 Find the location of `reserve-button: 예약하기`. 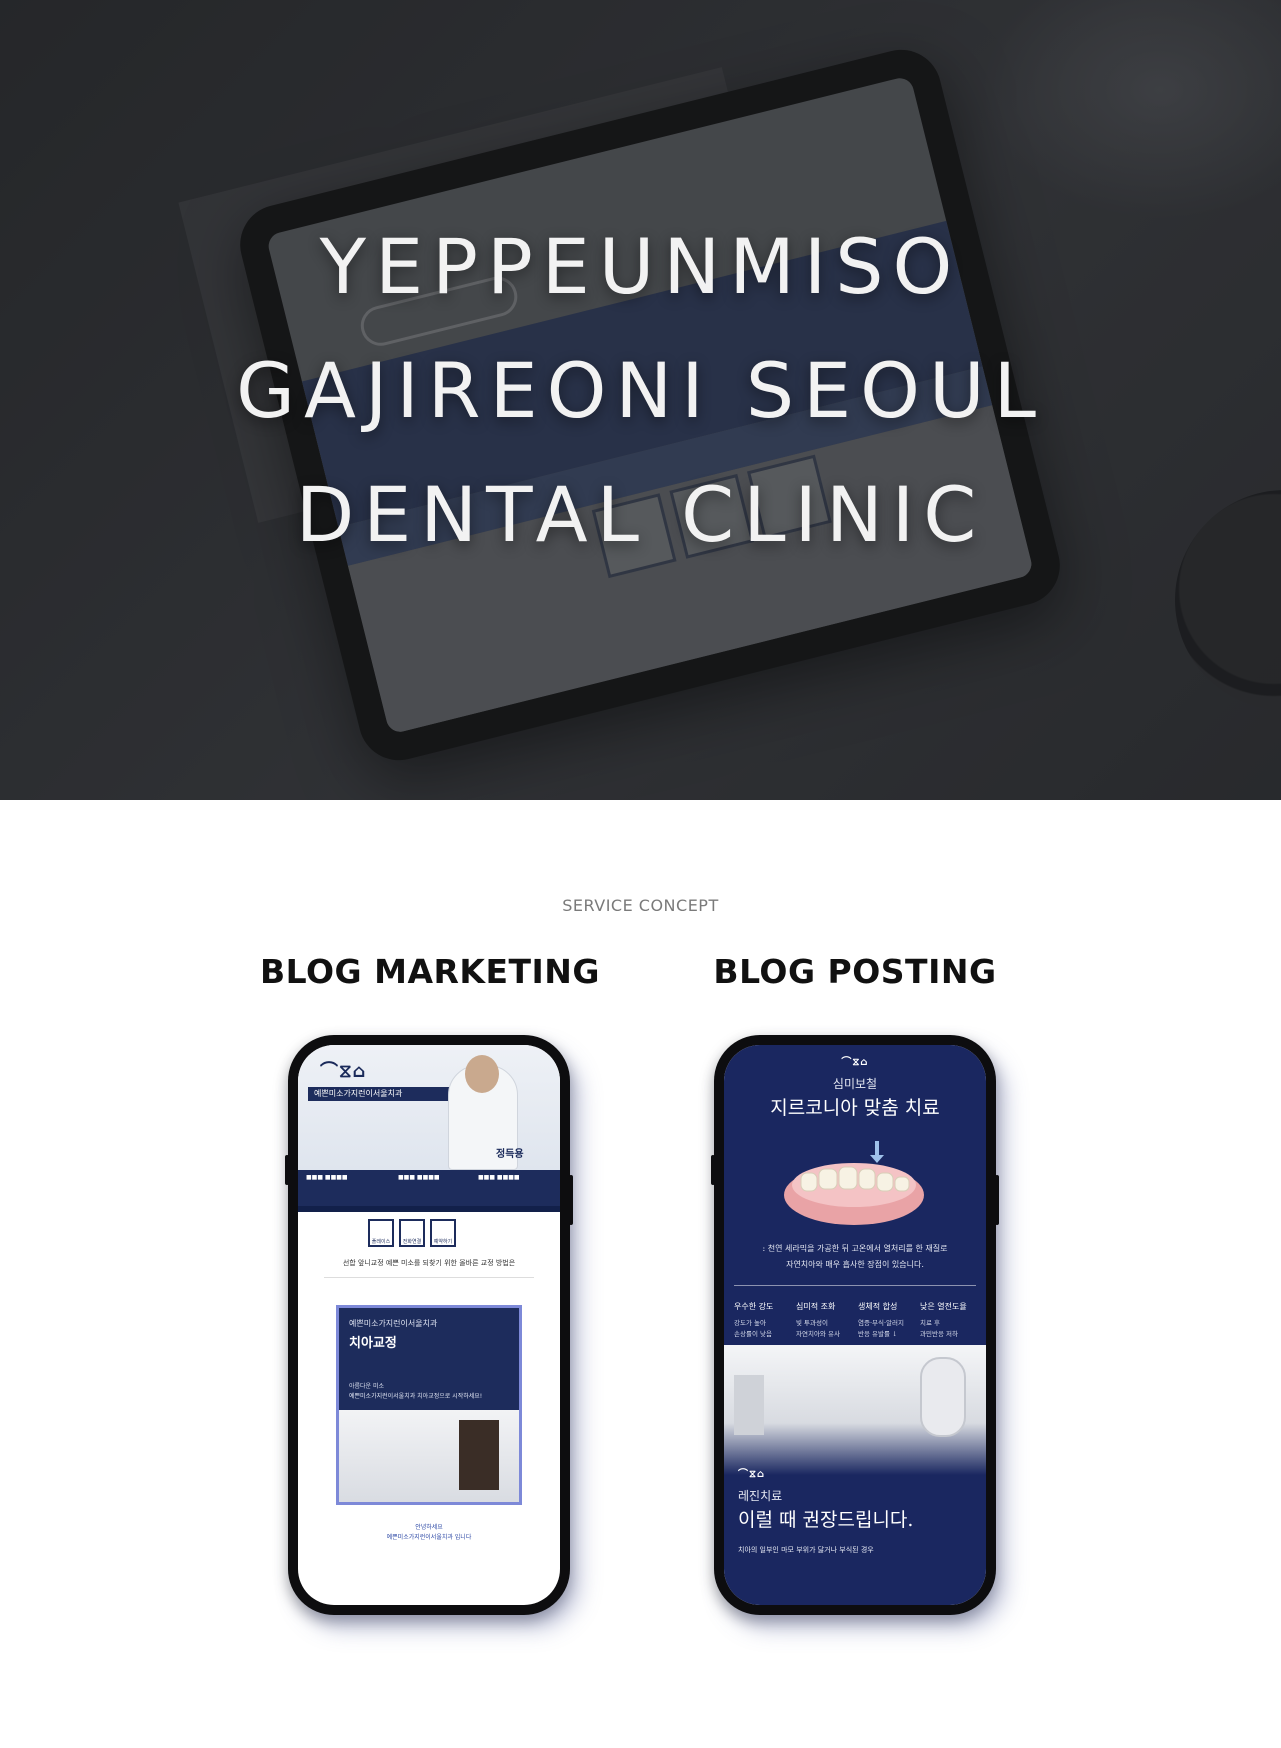

reserve-button: 예약하기 is located at coordinates (443, 1233).